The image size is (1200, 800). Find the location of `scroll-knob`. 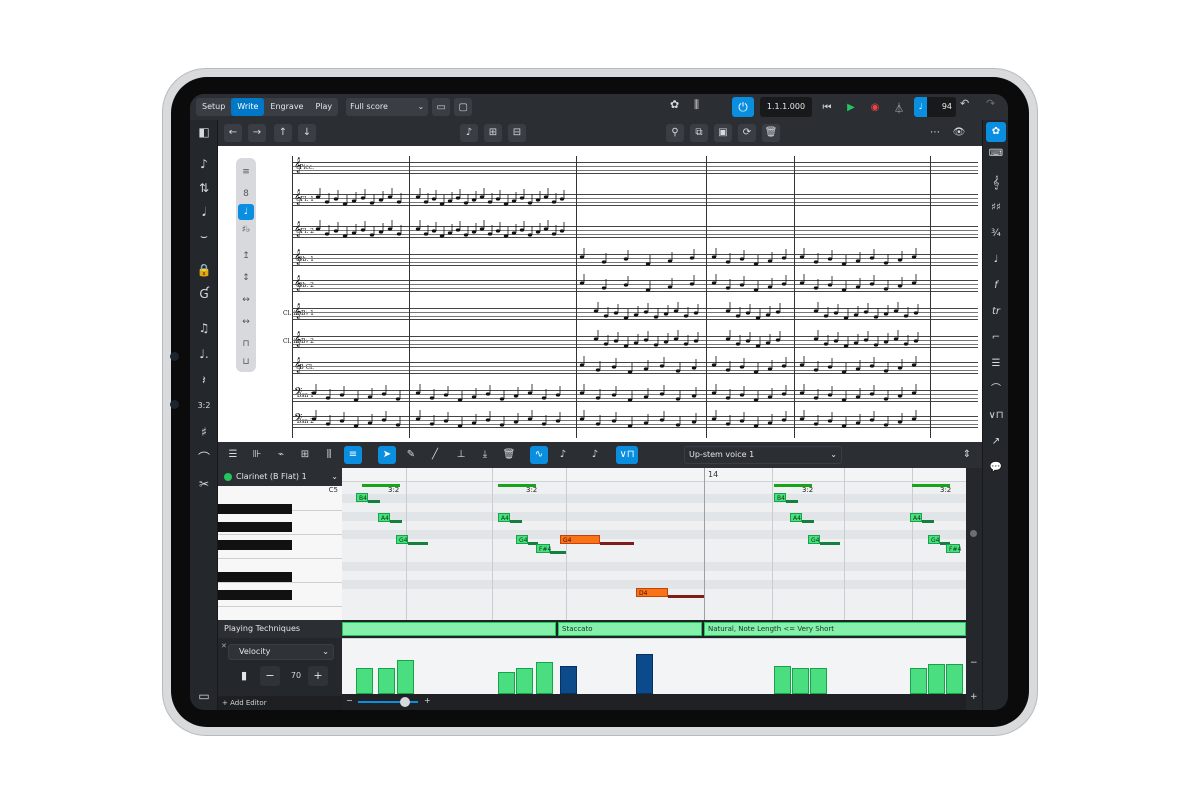

scroll-knob is located at coordinates (973, 533).